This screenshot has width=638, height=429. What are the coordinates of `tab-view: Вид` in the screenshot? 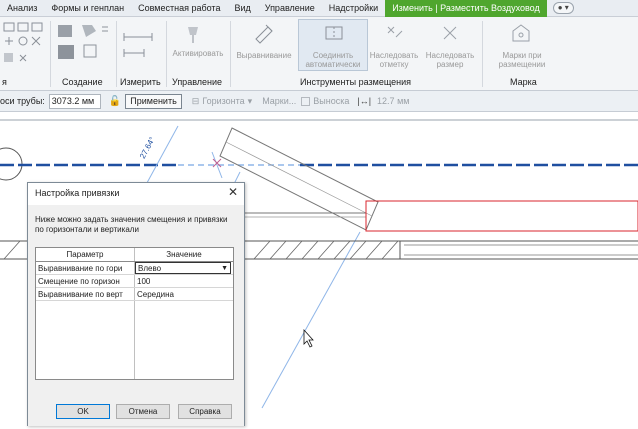 It's located at (242, 8).